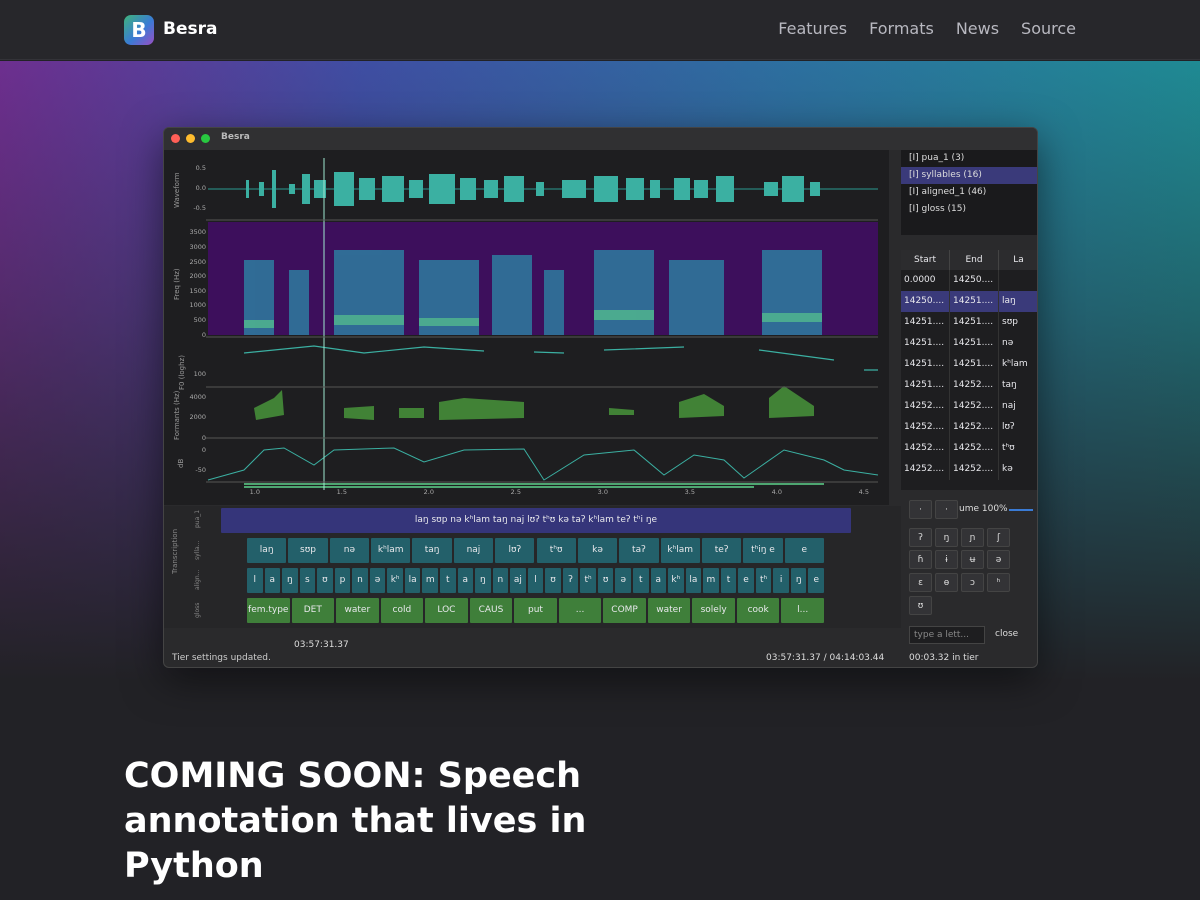 This screenshot has height=900, width=1200. I want to click on key: ə, so click(998, 559).